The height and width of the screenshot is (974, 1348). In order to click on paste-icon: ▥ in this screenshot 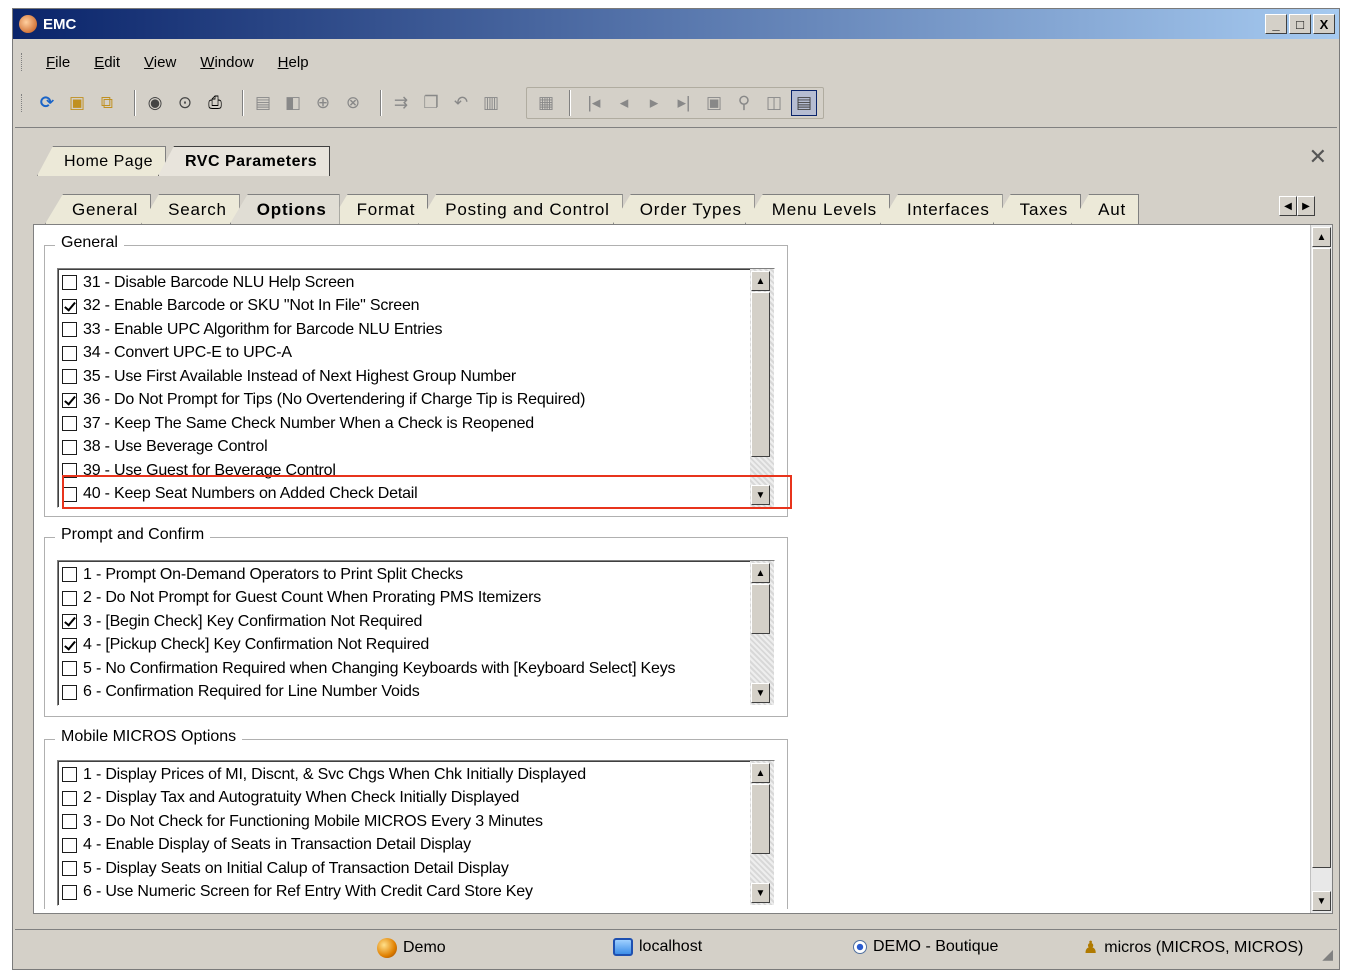, I will do `click(491, 103)`.